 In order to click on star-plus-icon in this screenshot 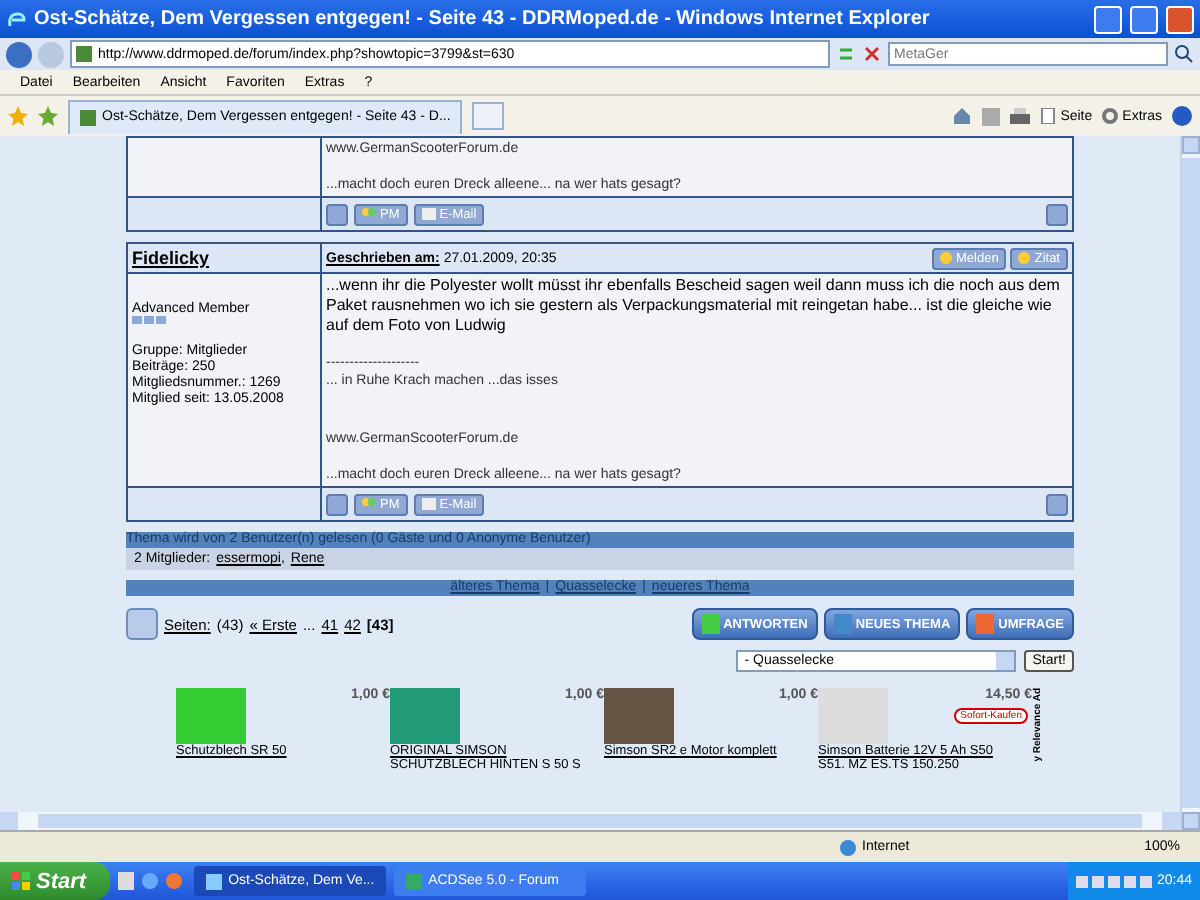, I will do `click(48, 116)`.